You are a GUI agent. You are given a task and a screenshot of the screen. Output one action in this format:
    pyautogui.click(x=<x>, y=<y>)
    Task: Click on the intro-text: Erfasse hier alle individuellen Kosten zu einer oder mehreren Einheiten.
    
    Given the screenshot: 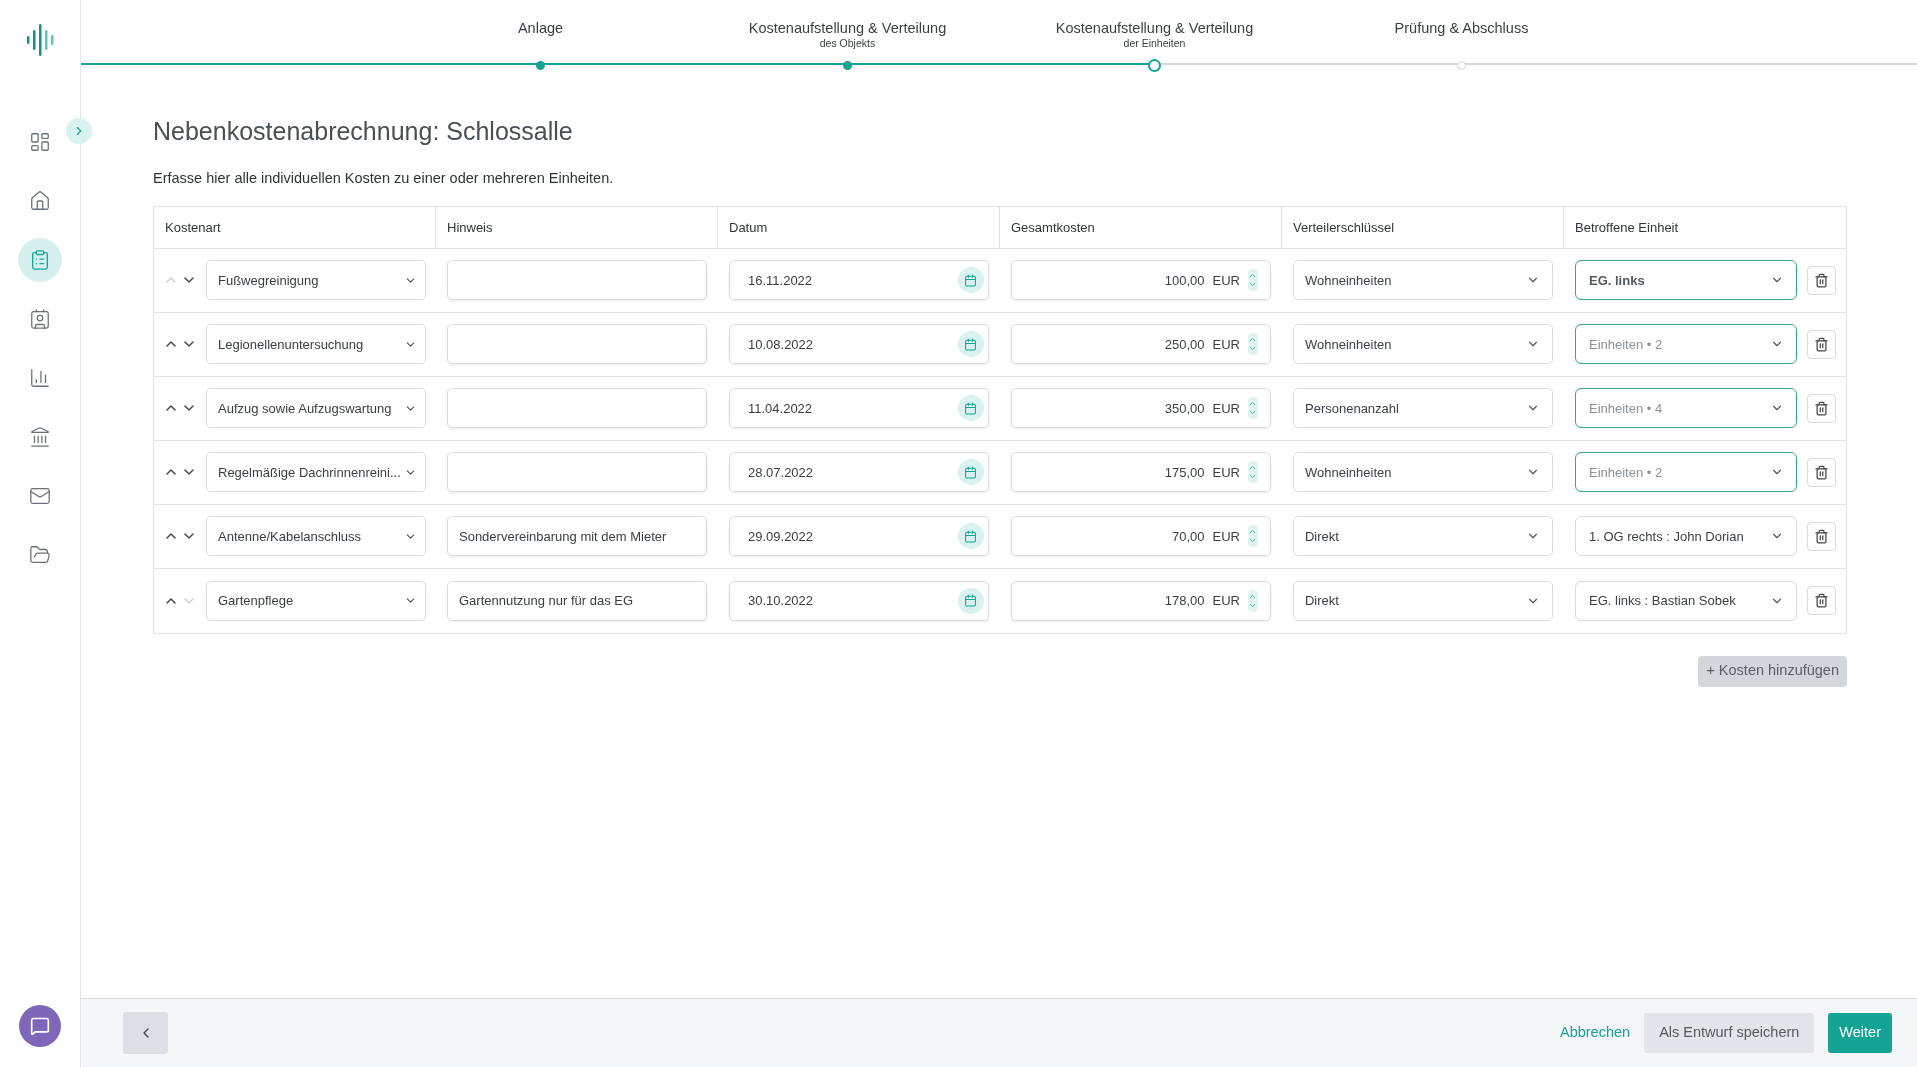 What is the action you would take?
    pyautogui.click(x=384, y=178)
    